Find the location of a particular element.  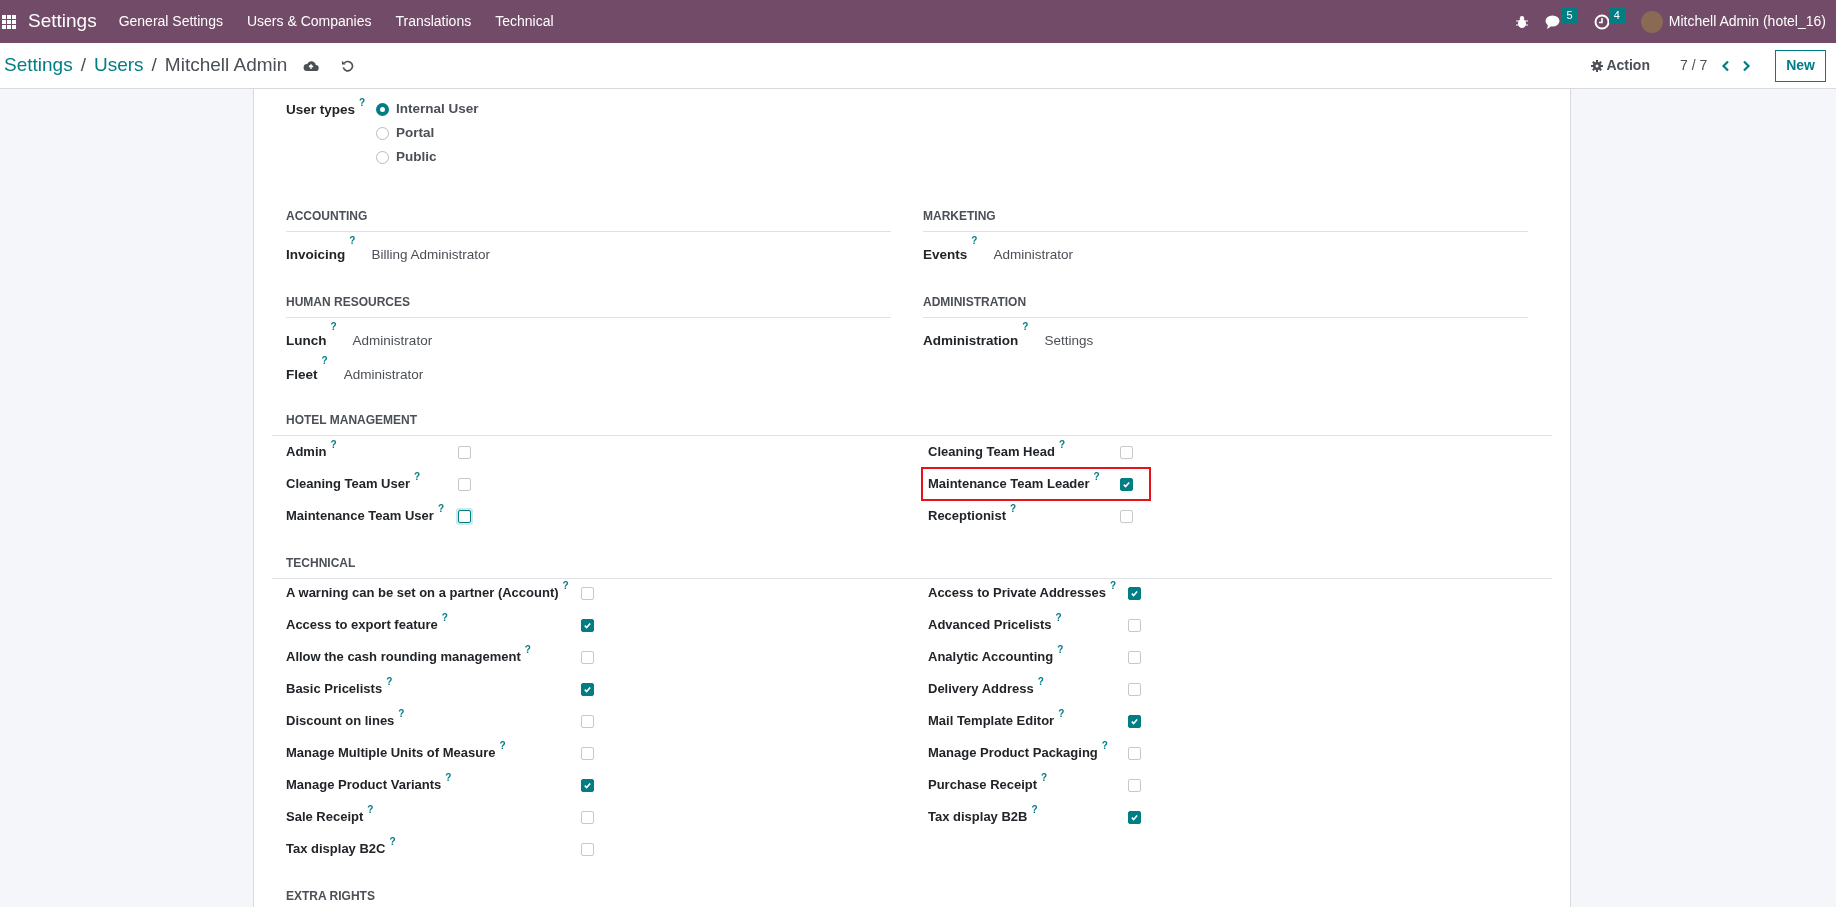

field-label: Admin is located at coordinates (306, 452).